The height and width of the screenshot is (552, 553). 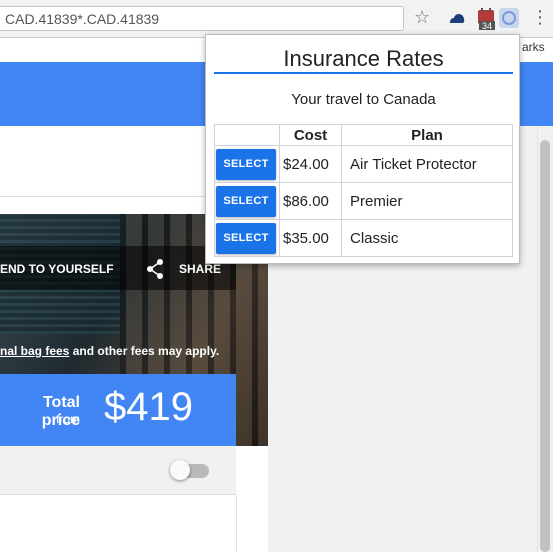 I want to click on cost-cell: $35.00, so click(x=310, y=238).